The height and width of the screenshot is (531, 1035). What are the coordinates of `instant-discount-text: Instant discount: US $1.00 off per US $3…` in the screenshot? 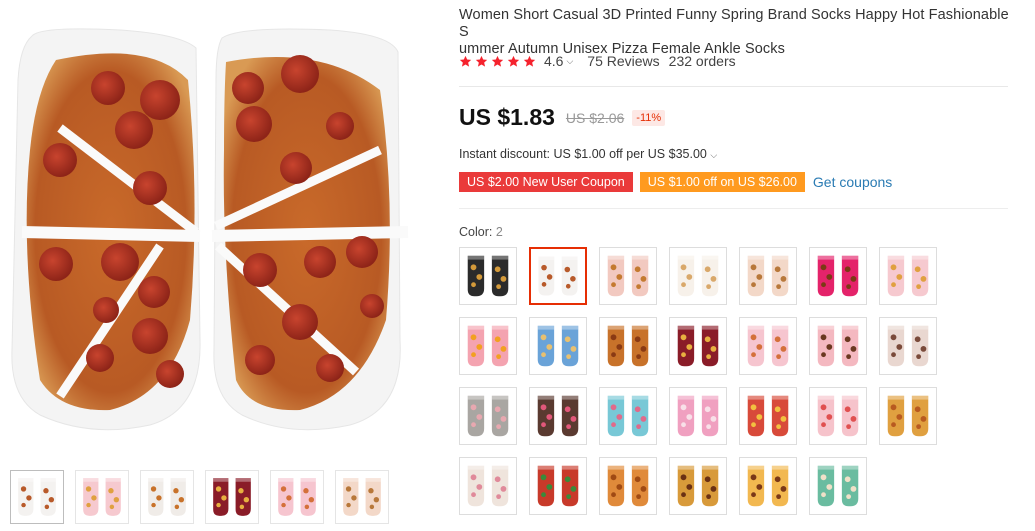 It's located at (583, 154).